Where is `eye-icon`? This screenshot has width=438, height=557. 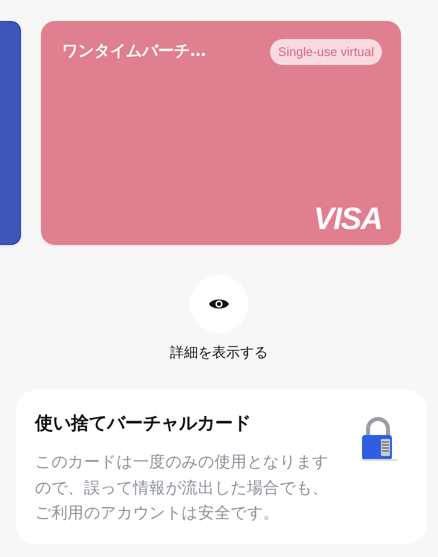 eye-icon is located at coordinates (219, 304).